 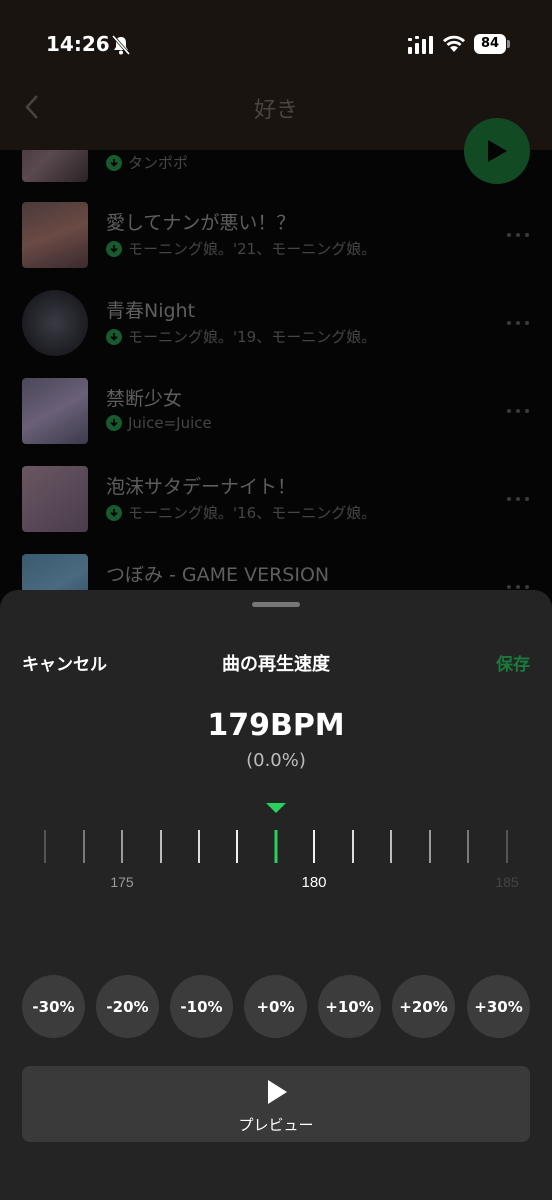 What do you see at coordinates (241, 336) in the screenshot?
I see `song-subtitle: モーニング娘。'19、モーニング娘。` at bounding box center [241, 336].